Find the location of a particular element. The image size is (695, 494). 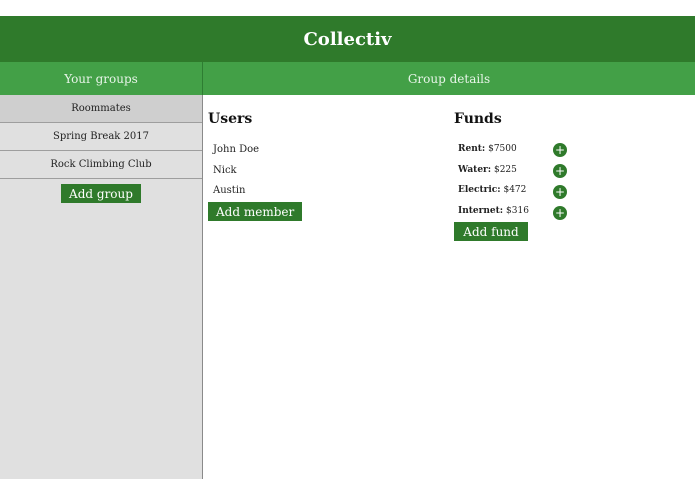

group-item-rock-climbing-club: Rock Climbing Club is located at coordinates (101, 165).